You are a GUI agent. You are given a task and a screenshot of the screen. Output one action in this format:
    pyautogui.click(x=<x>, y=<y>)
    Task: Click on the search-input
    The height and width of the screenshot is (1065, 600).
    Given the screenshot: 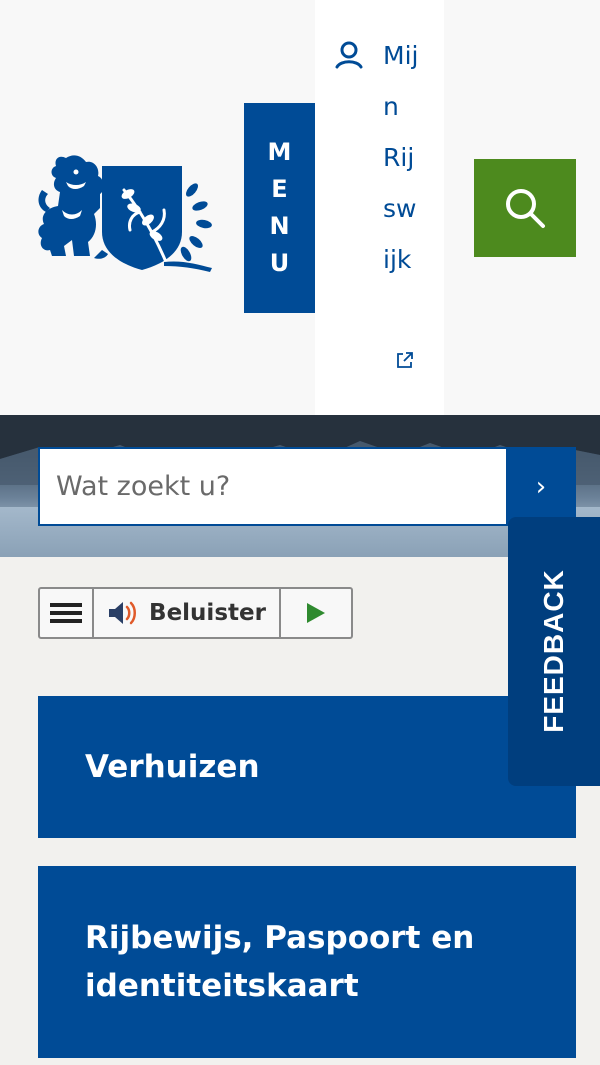 What is the action you would take?
    pyautogui.click(x=272, y=486)
    